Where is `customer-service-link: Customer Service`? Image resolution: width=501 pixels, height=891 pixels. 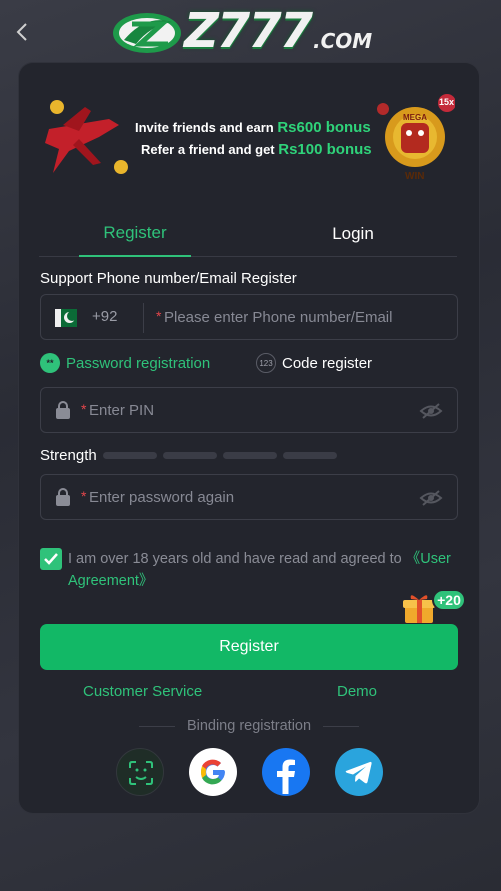
customer-service-link: Customer Service is located at coordinates (142, 691).